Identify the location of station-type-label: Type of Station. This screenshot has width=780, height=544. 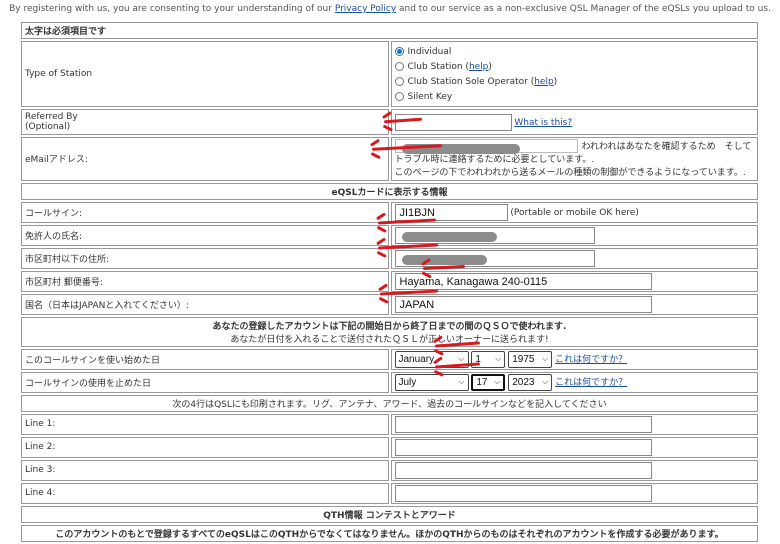
(205, 74).